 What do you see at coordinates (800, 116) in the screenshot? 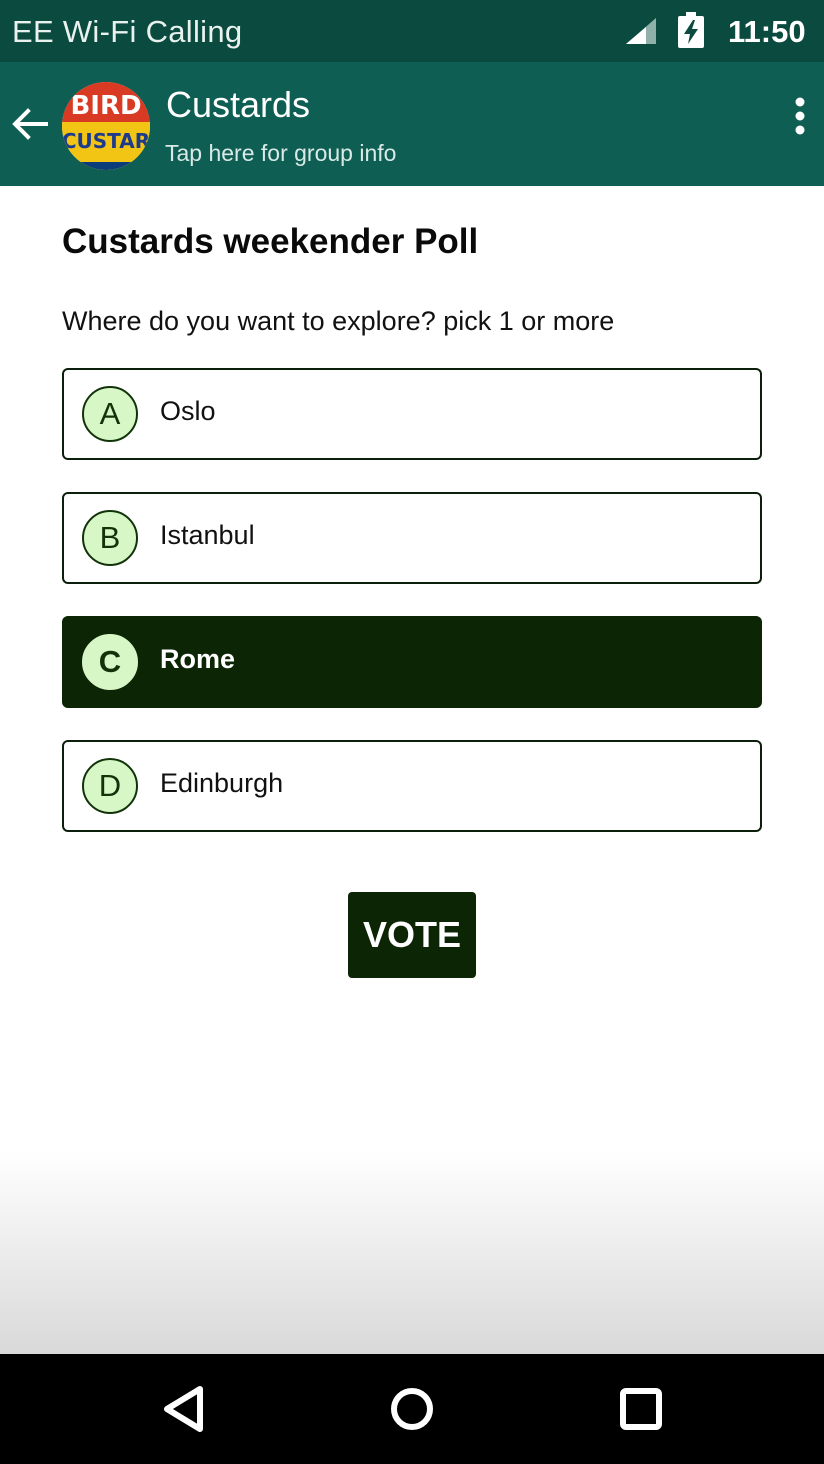
I see `more-vert-icon` at bounding box center [800, 116].